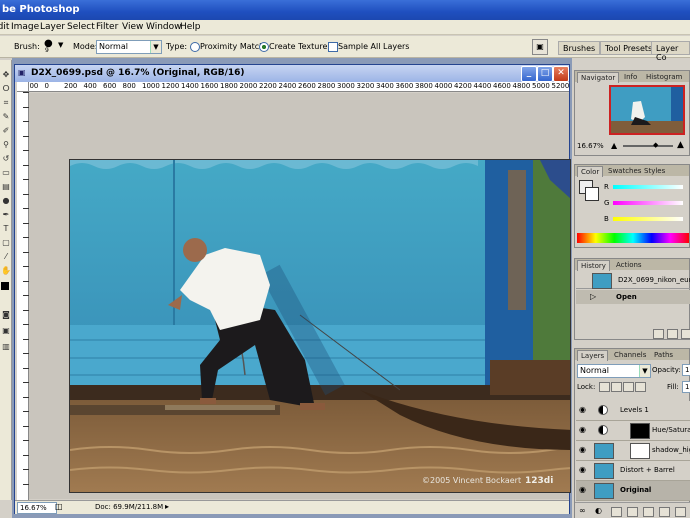  What do you see at coordinates (6, 257) in the screenshot?
I see `eyedropper-icon: ⁄` at bounding box center [6, 257].